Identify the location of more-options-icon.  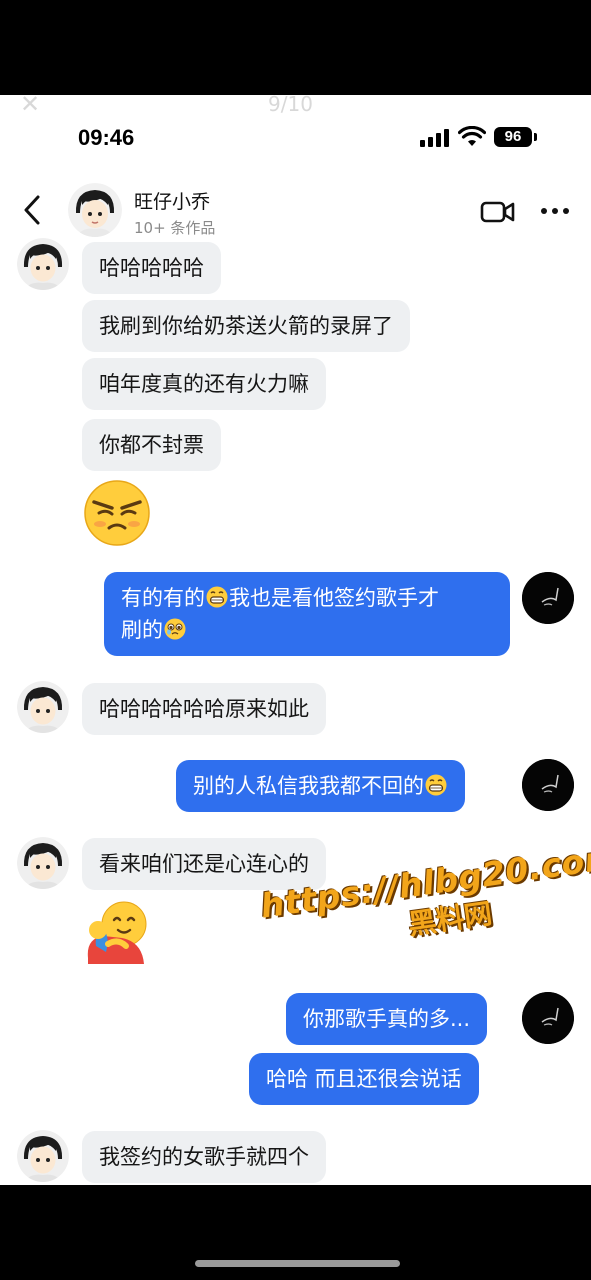
(554, 212).